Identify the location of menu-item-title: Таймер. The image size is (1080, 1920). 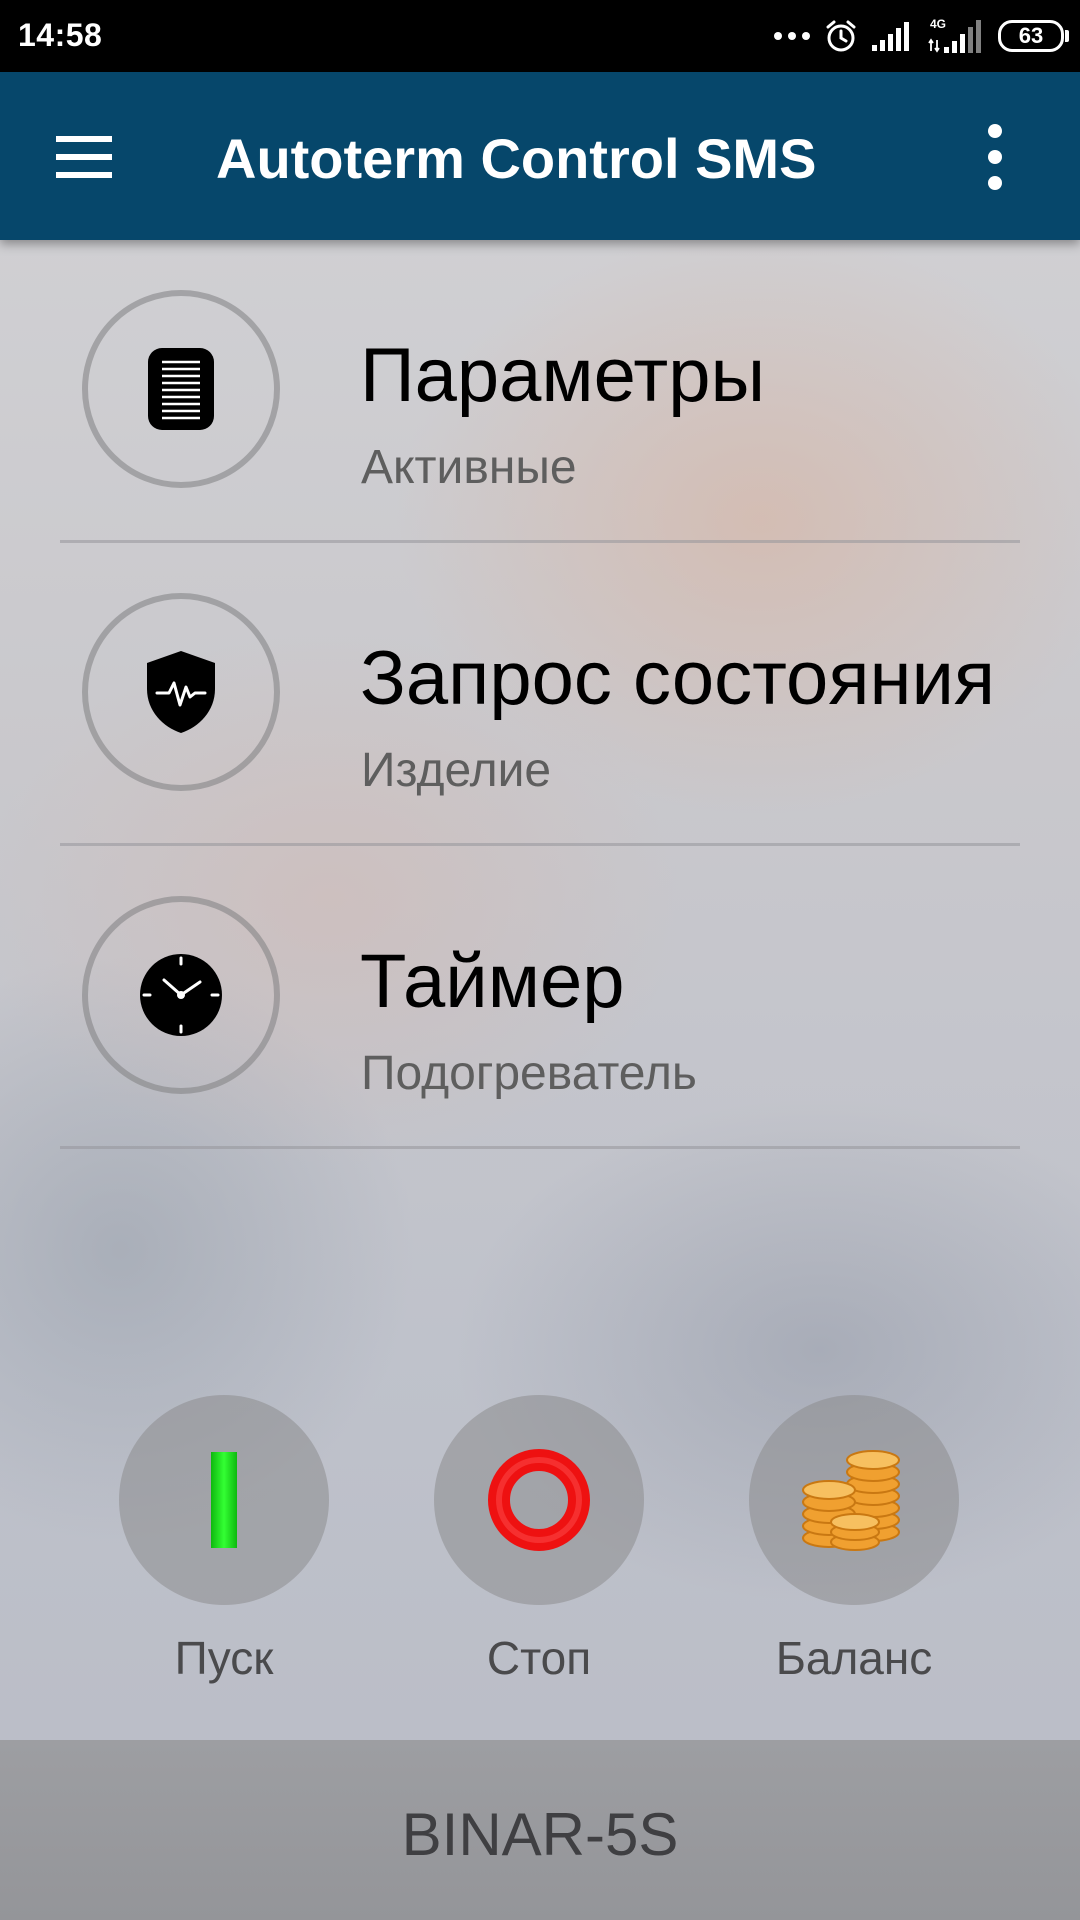
(492, 981).